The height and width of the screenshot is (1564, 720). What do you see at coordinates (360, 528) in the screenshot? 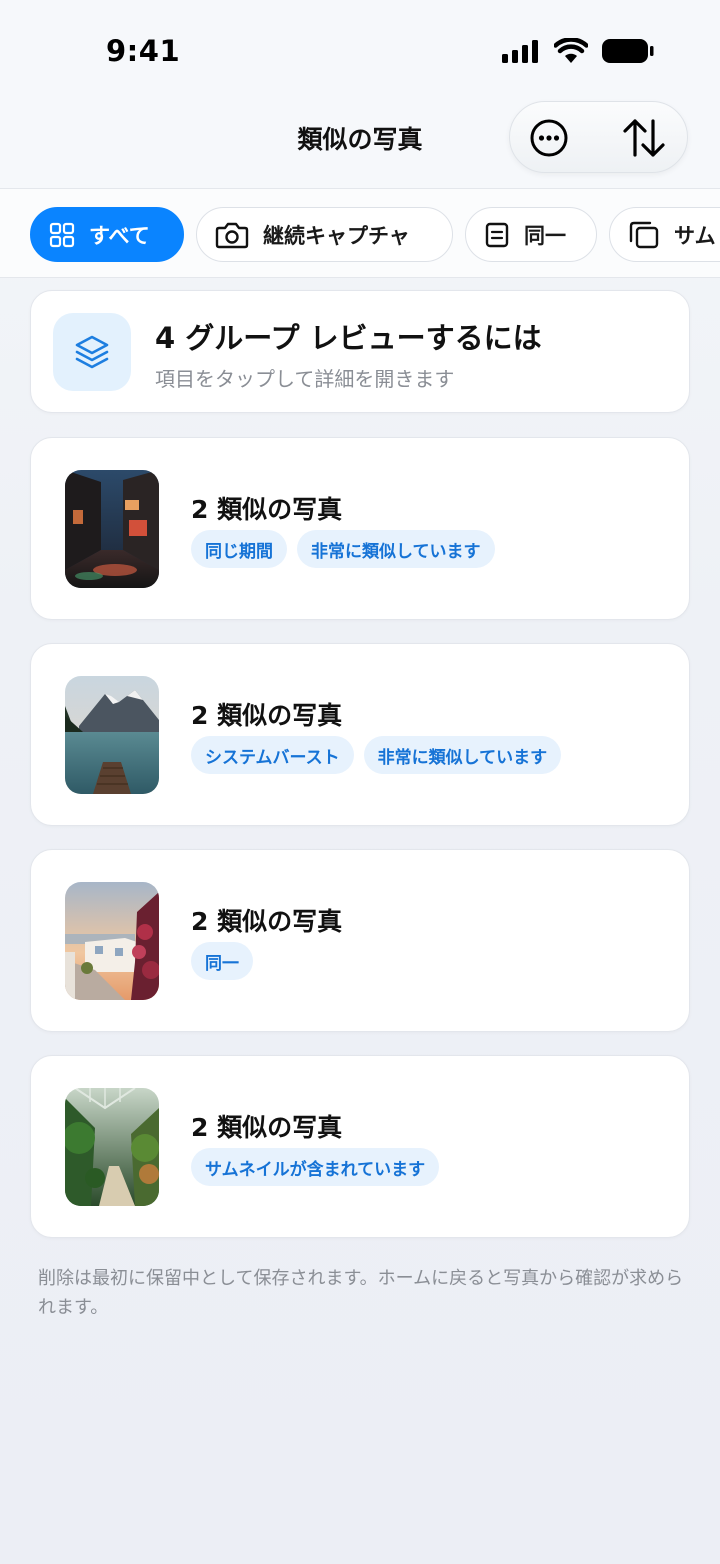
I see `similar-group-card: 2 類似の写真 同じ期間 非常に類似しています` at bounding box center [360, 528].